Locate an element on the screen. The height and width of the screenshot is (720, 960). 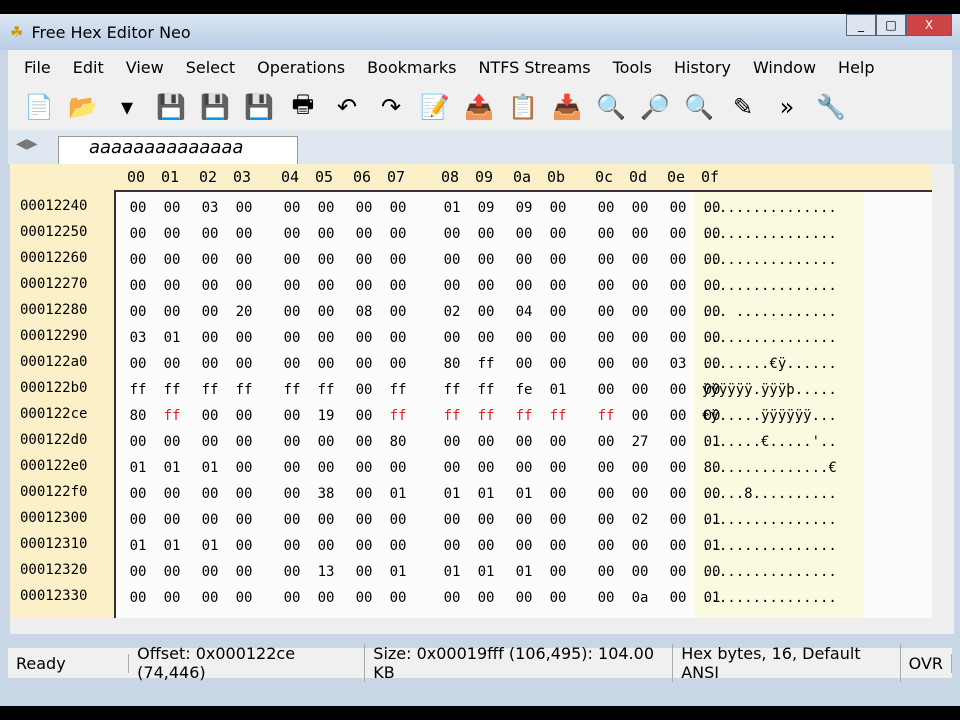
close-button: X is located at coordinates (929, 25).